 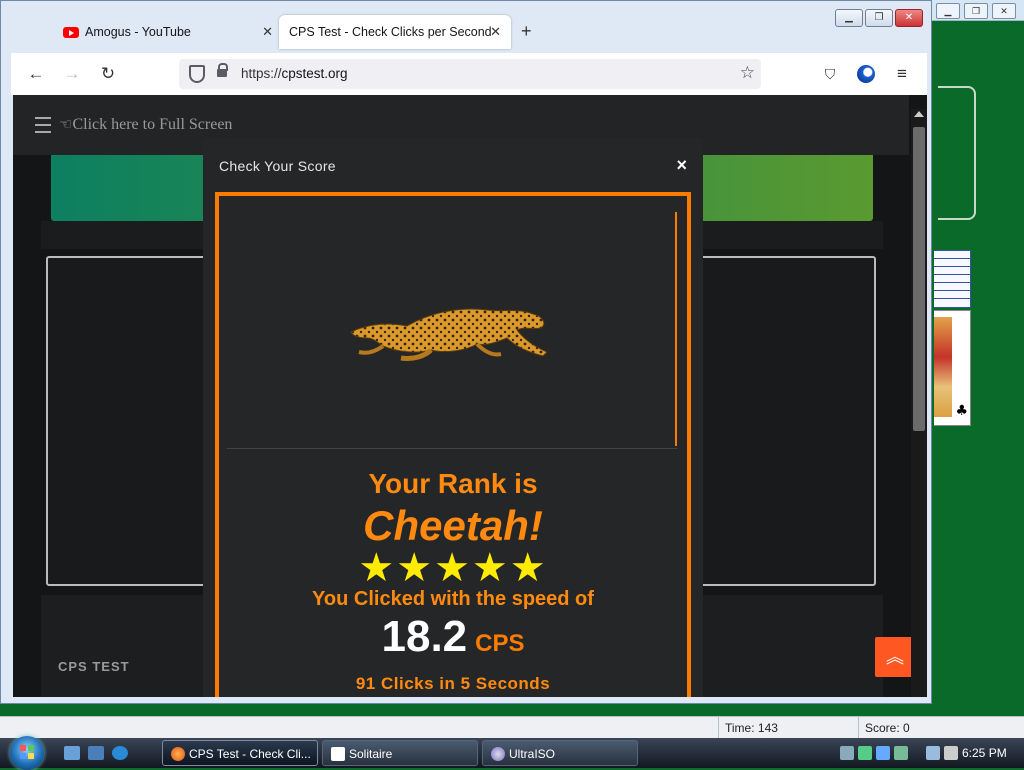 I want to click on clock: 6:25 PM, so click(x=984, y=753).